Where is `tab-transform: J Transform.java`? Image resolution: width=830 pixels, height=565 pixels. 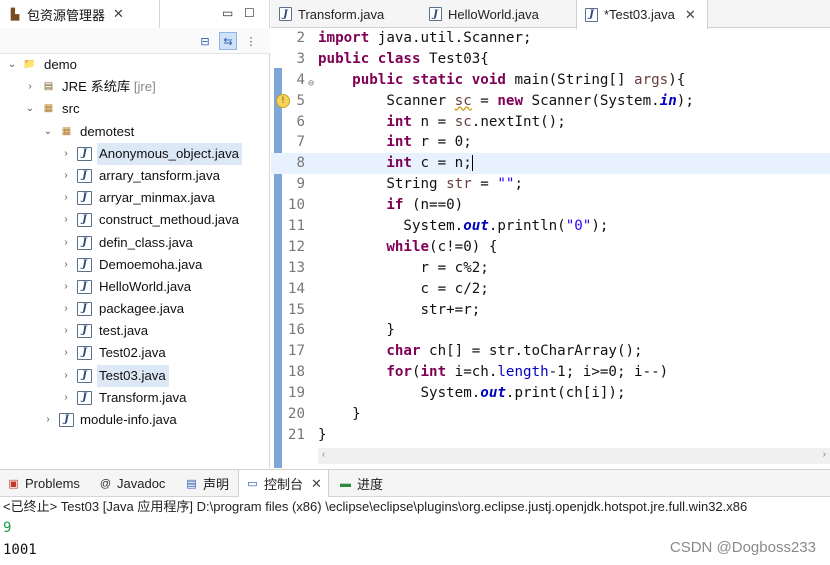
tab-transform: J Transform.java is located at coordinates (346, 14).